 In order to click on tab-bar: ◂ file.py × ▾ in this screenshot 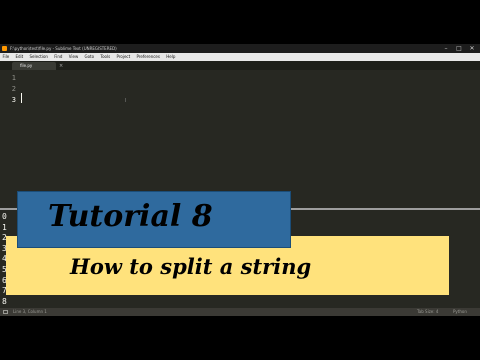, I will do `click(240, 73)`.